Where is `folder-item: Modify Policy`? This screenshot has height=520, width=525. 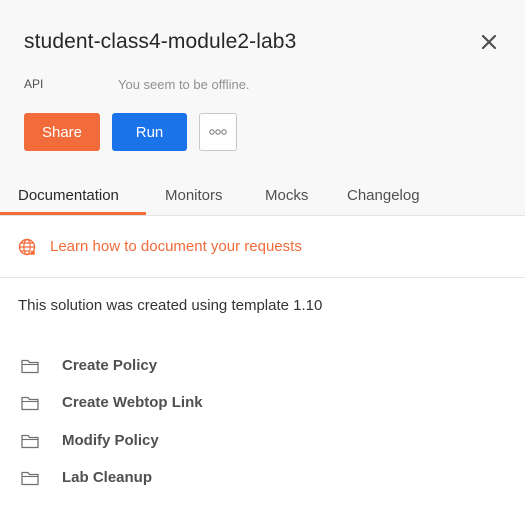
folder-item: Modify Policy is located at coordinates (262, 443).